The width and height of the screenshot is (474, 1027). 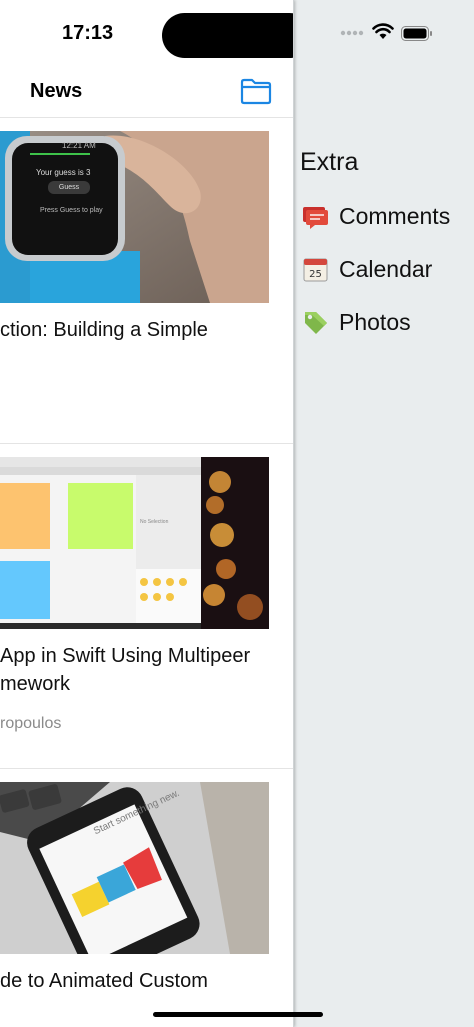 I want to click on svg-text: 25, so click(x=315, y=274).